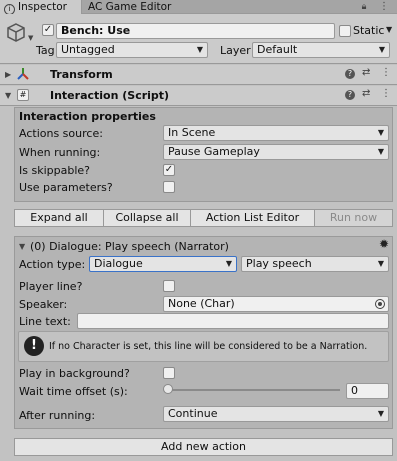 This screenshot has width=397, height=461. I want to click on run-now-button: Run now, so click(353, 218).